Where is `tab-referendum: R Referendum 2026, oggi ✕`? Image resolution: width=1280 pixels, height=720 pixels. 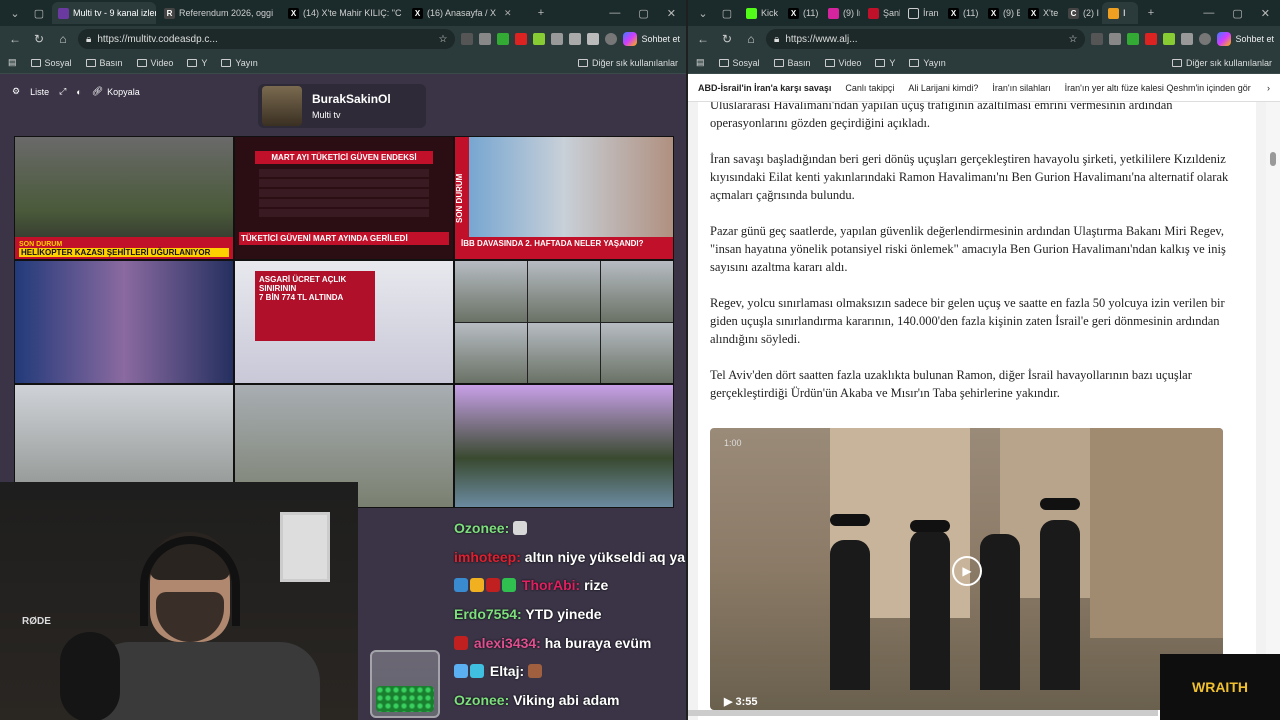
tab-referendum: R Referendum 2026, oggi ✕ is located at coordinates (219, 13).